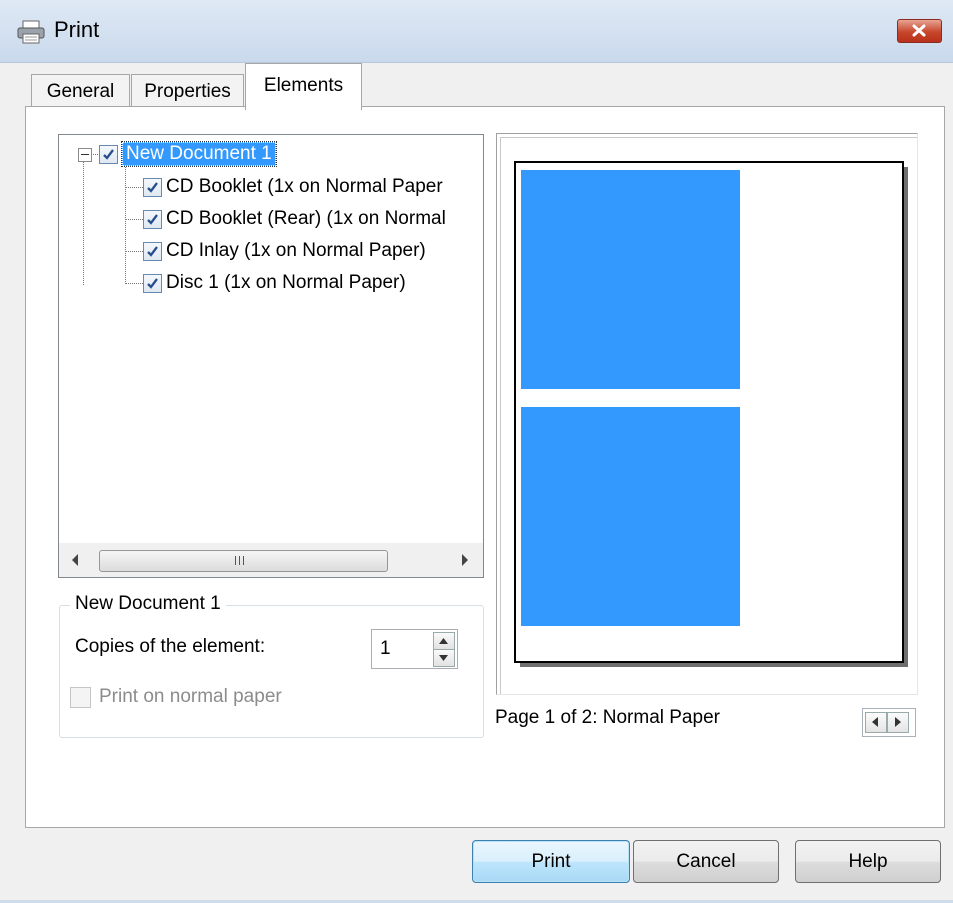  Describe the element at coordinates (240, 561) in the screenshot. I see `grip-icon` at that location.